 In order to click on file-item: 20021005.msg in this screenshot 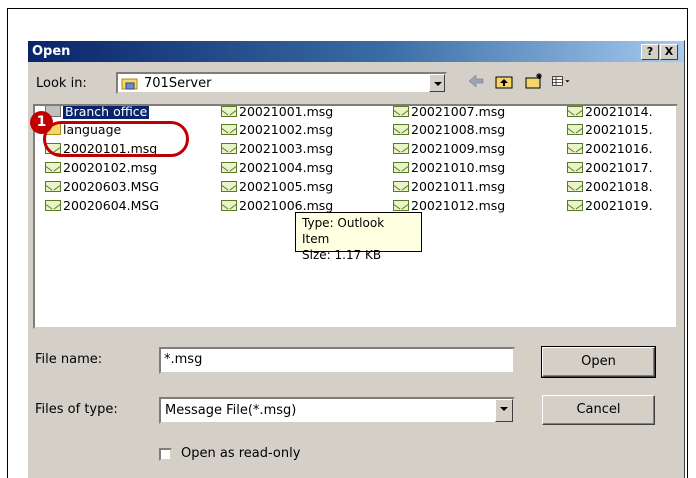, I will do `click(277, 186)`.